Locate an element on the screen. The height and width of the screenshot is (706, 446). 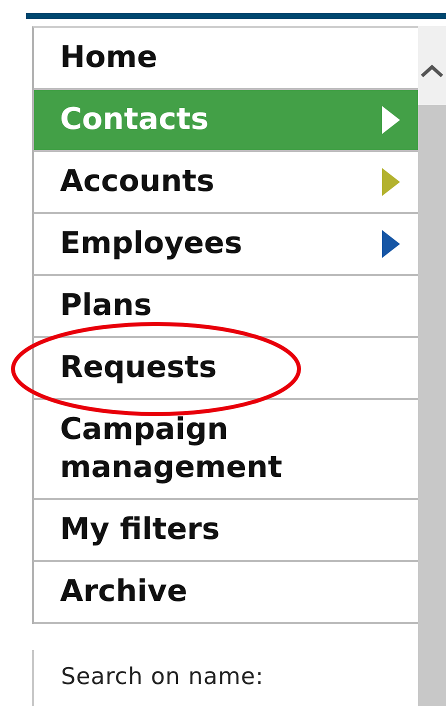
search-label: Search on name: is located at coordinates (162, 677).